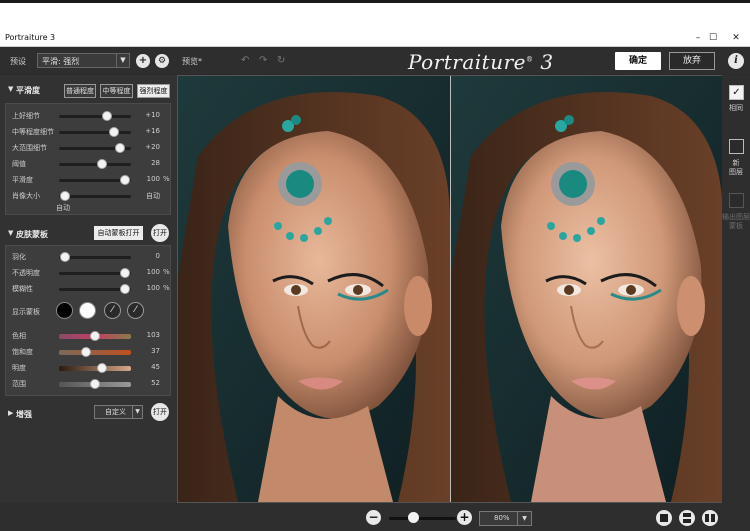  I want to click on zoom-slider-track, so click(422, 518).